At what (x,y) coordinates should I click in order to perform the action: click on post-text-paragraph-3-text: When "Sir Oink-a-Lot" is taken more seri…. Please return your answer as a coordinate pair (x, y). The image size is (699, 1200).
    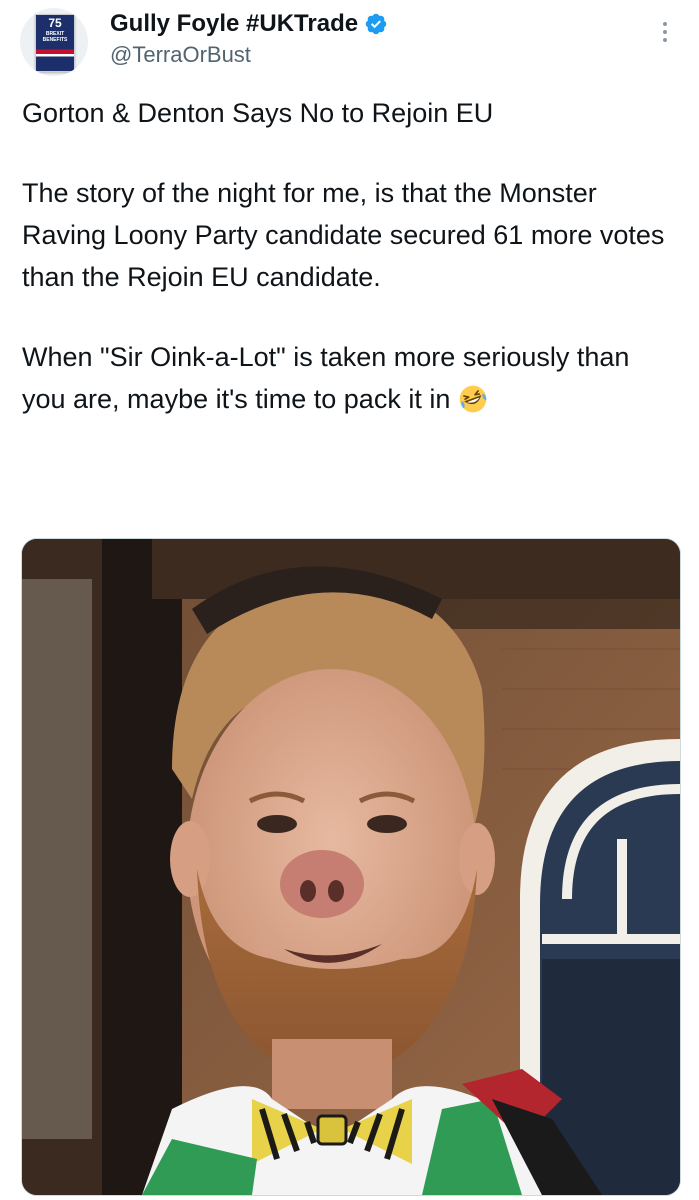
    Looking at the image, I should click on (326, 378).